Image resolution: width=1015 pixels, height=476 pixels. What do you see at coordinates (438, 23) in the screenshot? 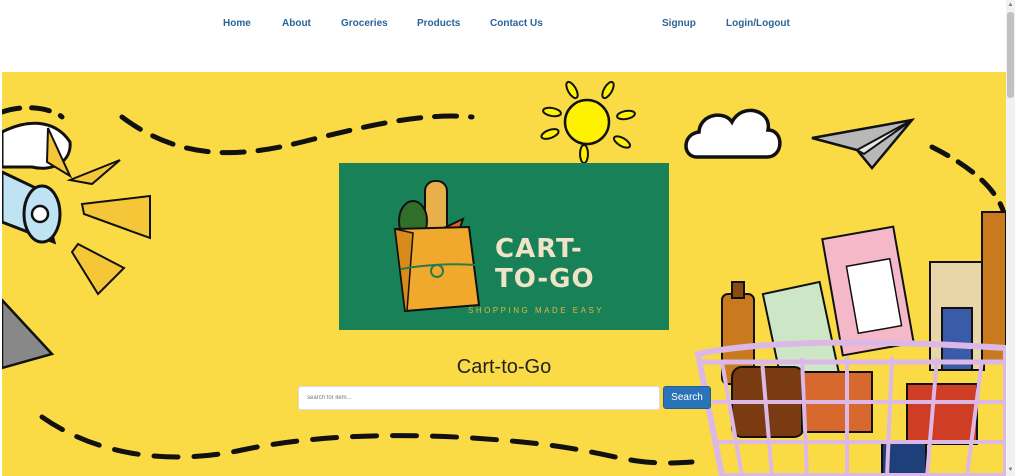
I see `nav-products-link: Products` at bounding box center [438, 23].